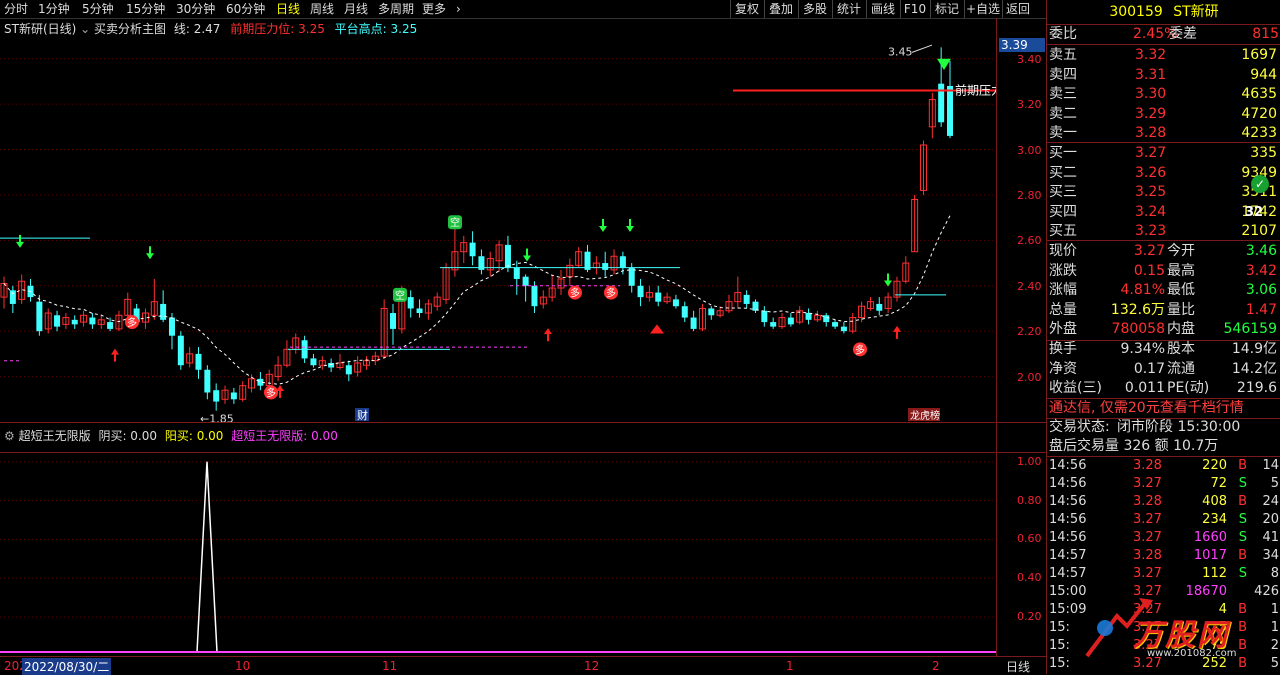 Image resolution: width=1280 pixels, height=675 pixels. I want to click on weibi-label: 委比, so click(1063, 34).